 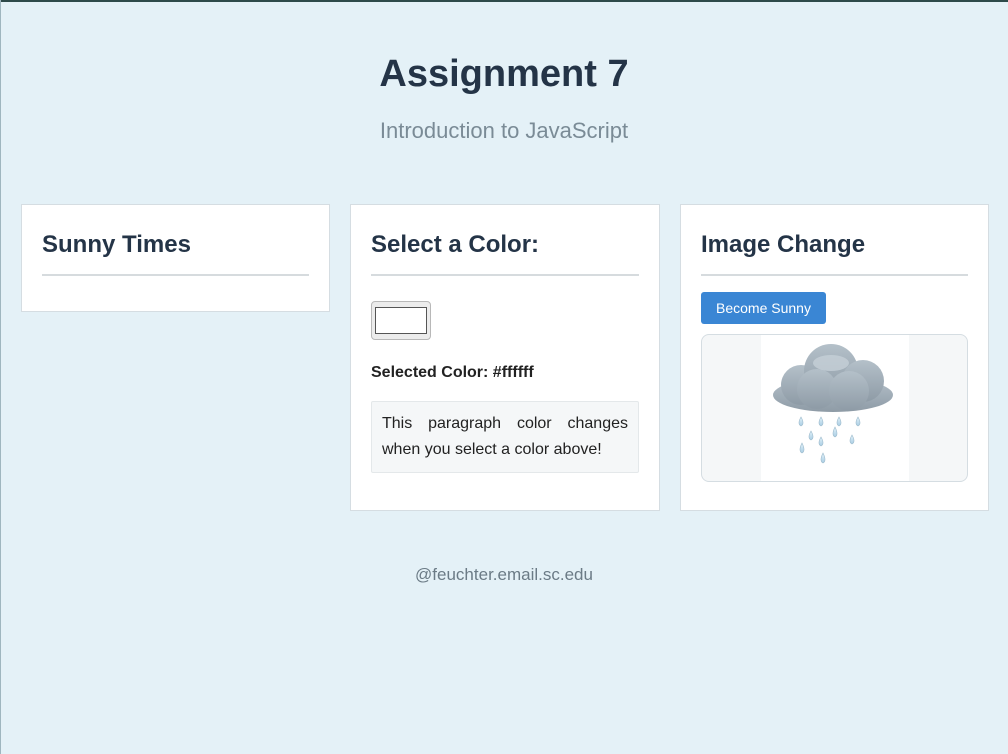 I want to click on weather-image-frame, so click(x=834, y=408).